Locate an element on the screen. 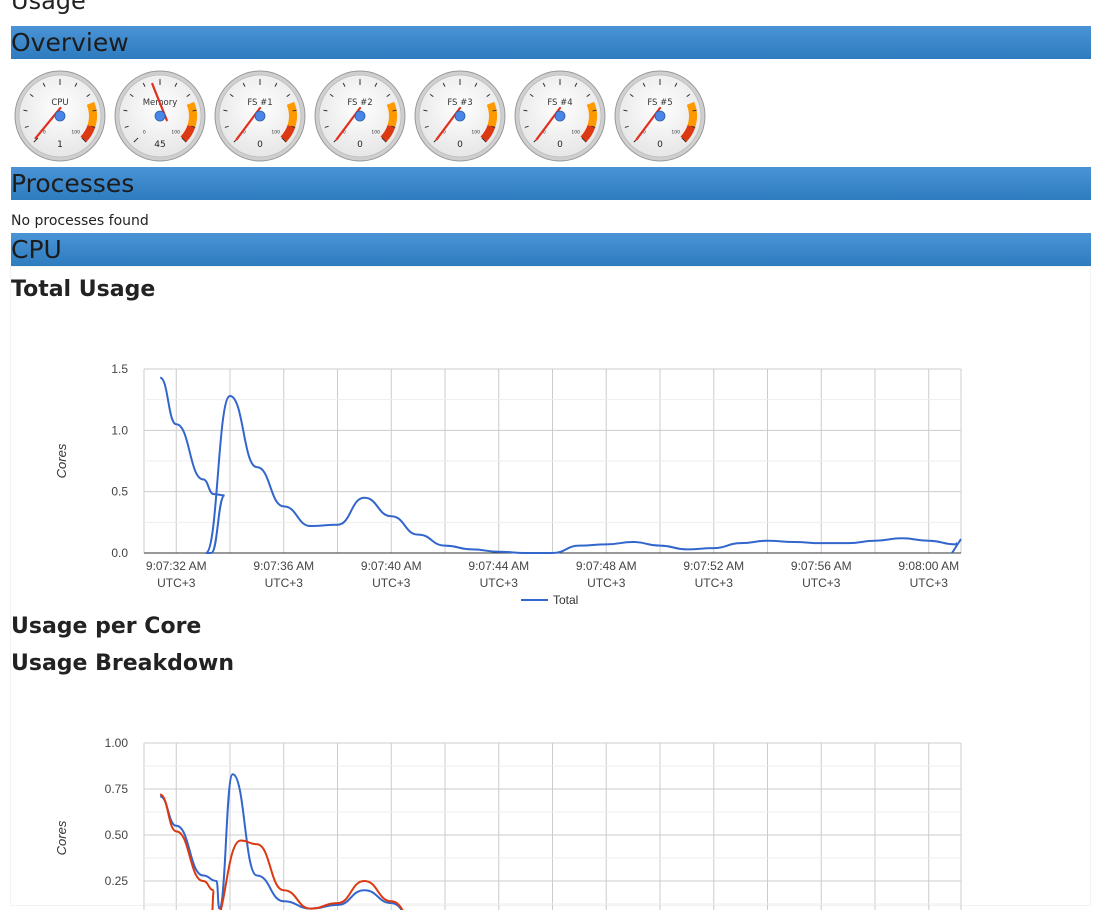 The width and height of the screenshot is (1109, 910). x-tick-label: 9:07:40 AM is located at coordinates (391, 566).